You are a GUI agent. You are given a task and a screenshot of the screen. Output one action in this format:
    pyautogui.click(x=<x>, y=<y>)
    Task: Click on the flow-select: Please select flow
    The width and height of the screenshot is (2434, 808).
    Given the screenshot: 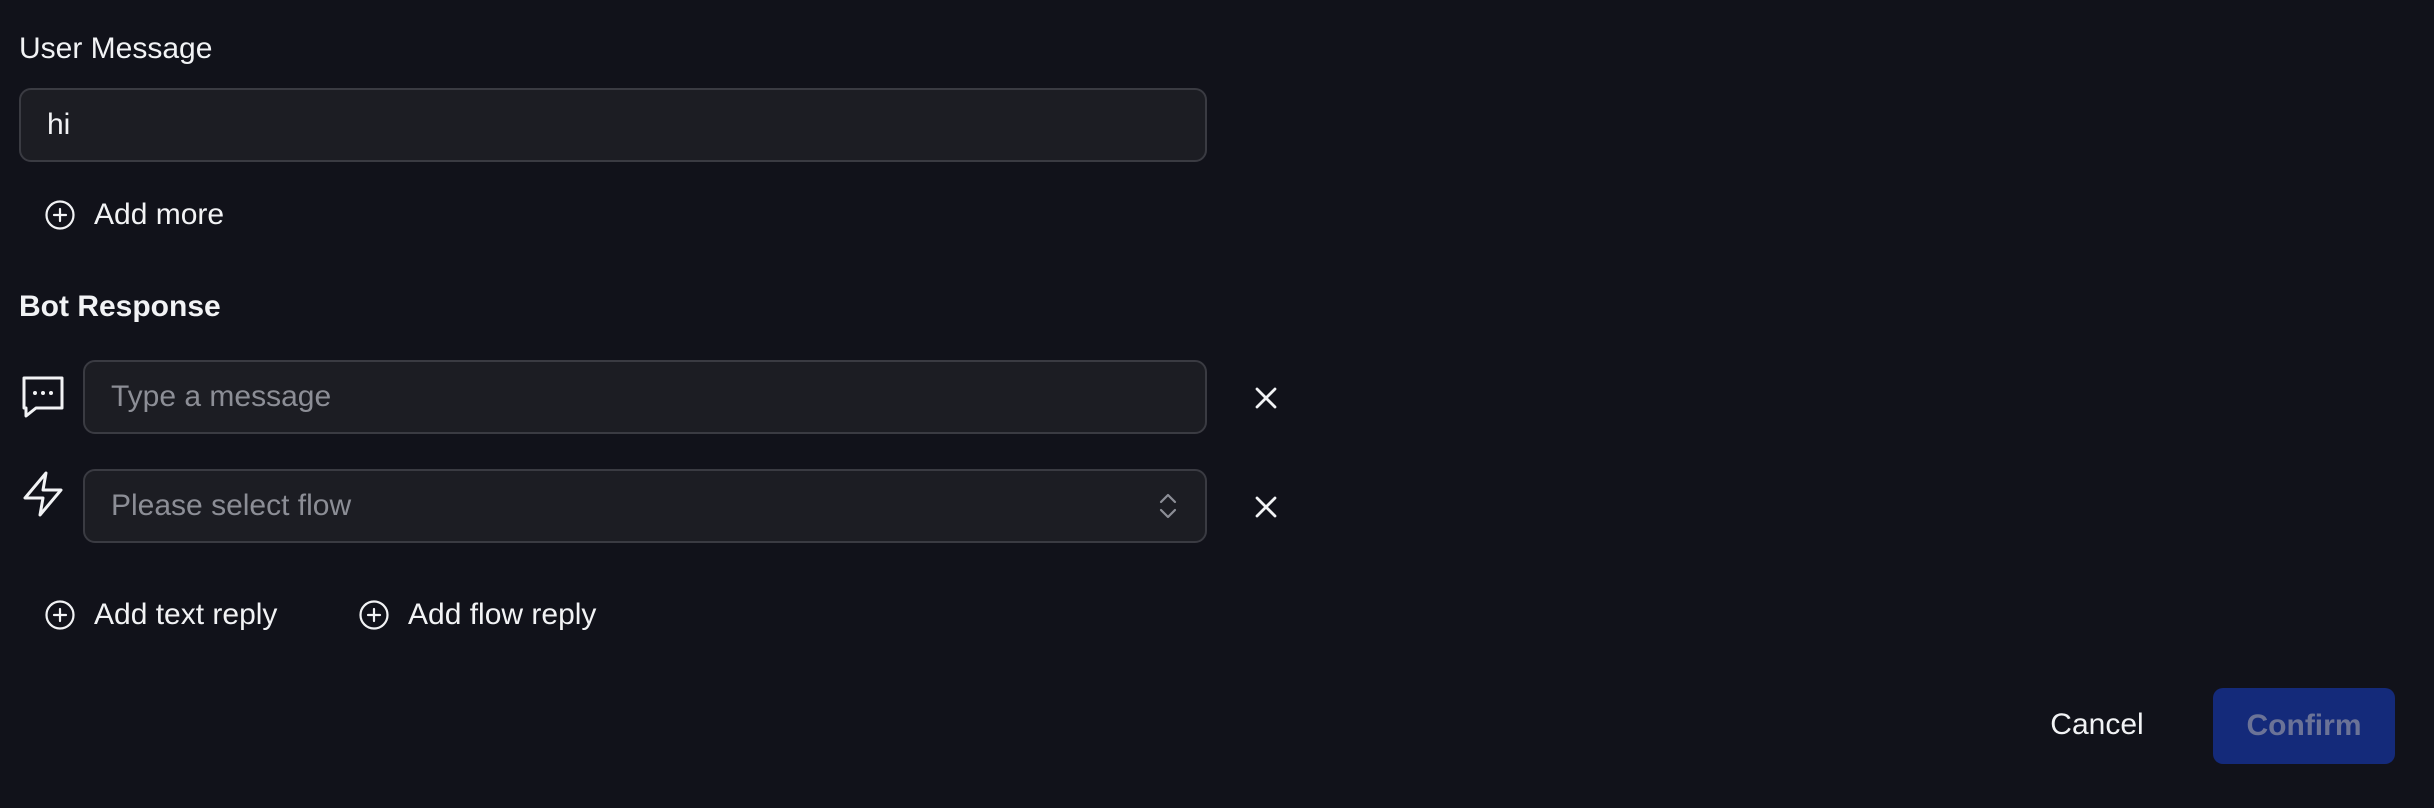 What is the action you would take?
    pyautogui.click(x=645, y=506)
    